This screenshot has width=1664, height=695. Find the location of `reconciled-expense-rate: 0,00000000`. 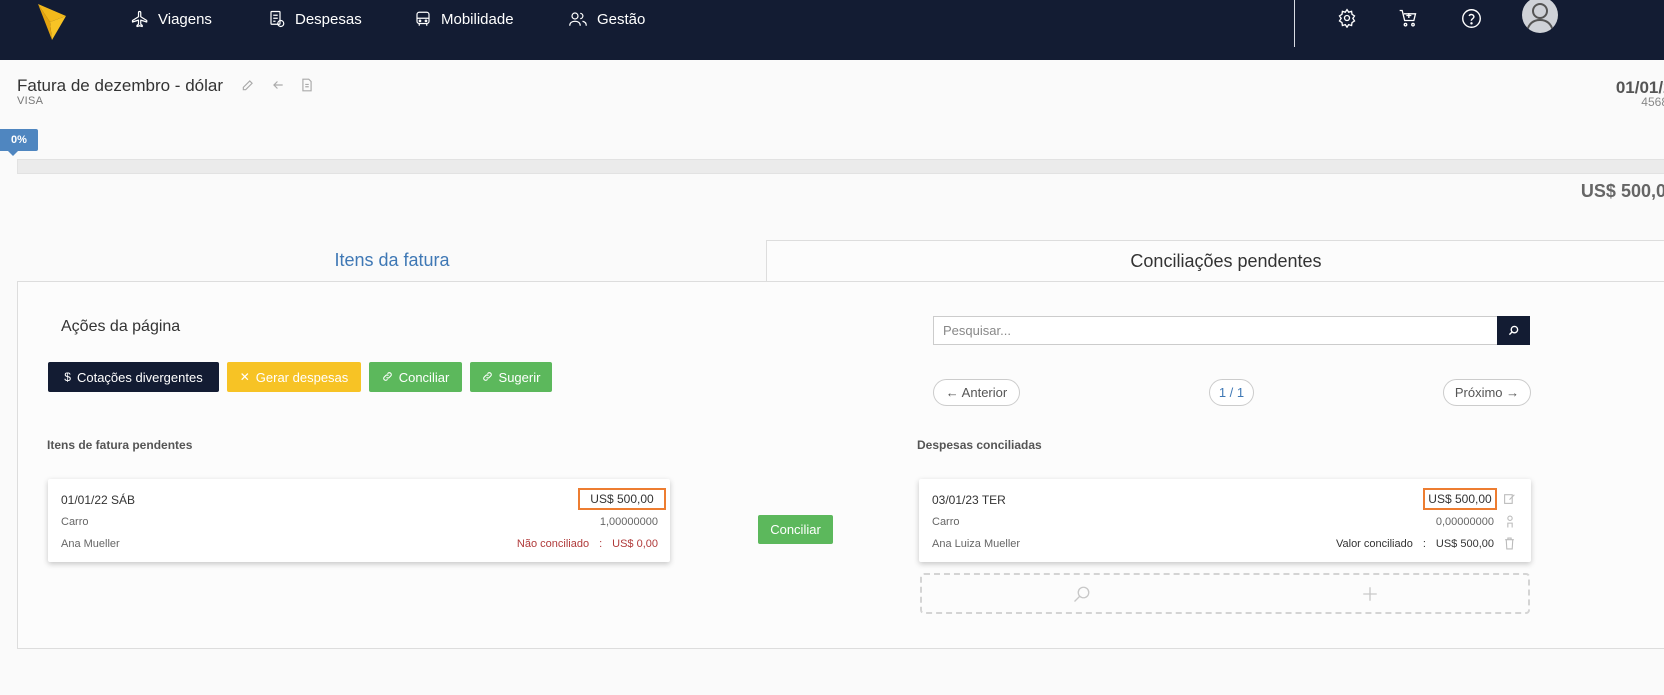

reconciled-expense-rate: 0,00000000 is located at coordinates (1464, 522).